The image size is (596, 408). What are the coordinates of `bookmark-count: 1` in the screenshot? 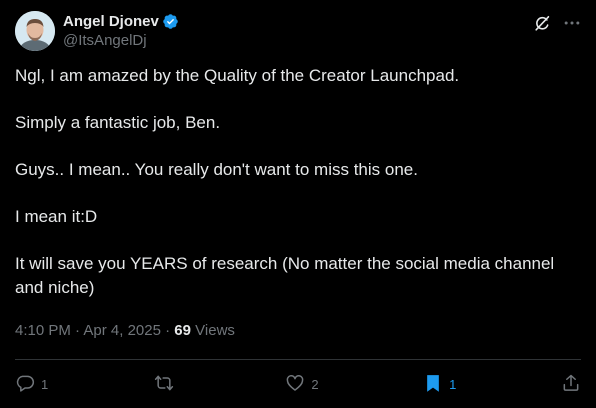 It's located at (453, 384).